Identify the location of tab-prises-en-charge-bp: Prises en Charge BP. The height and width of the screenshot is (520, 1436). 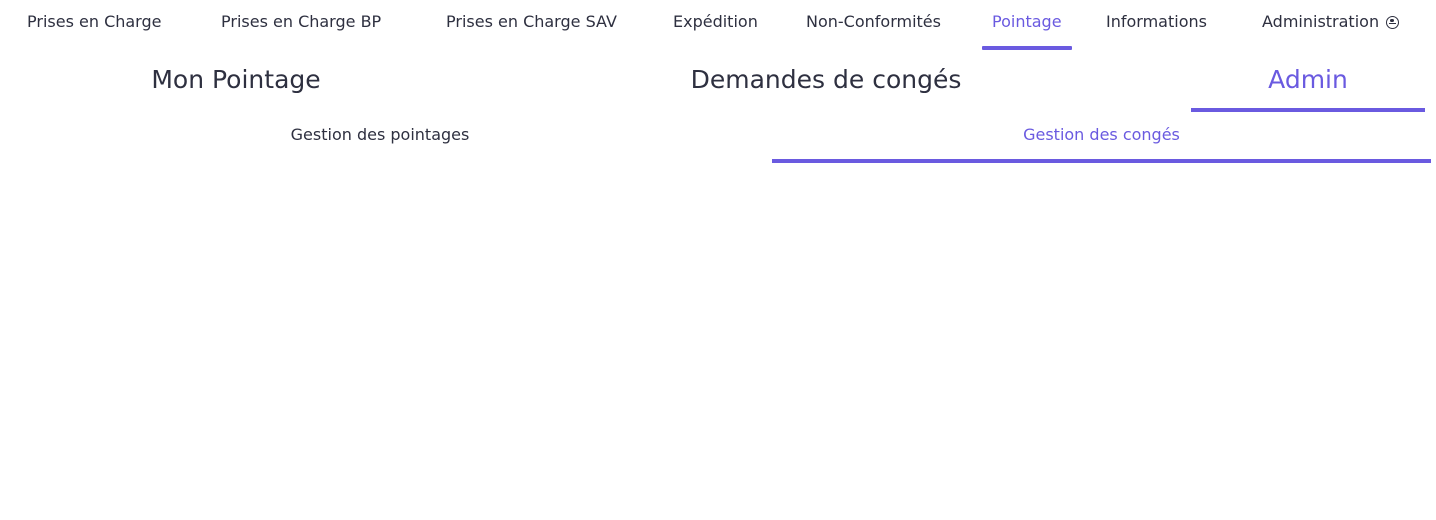
(301, 25).